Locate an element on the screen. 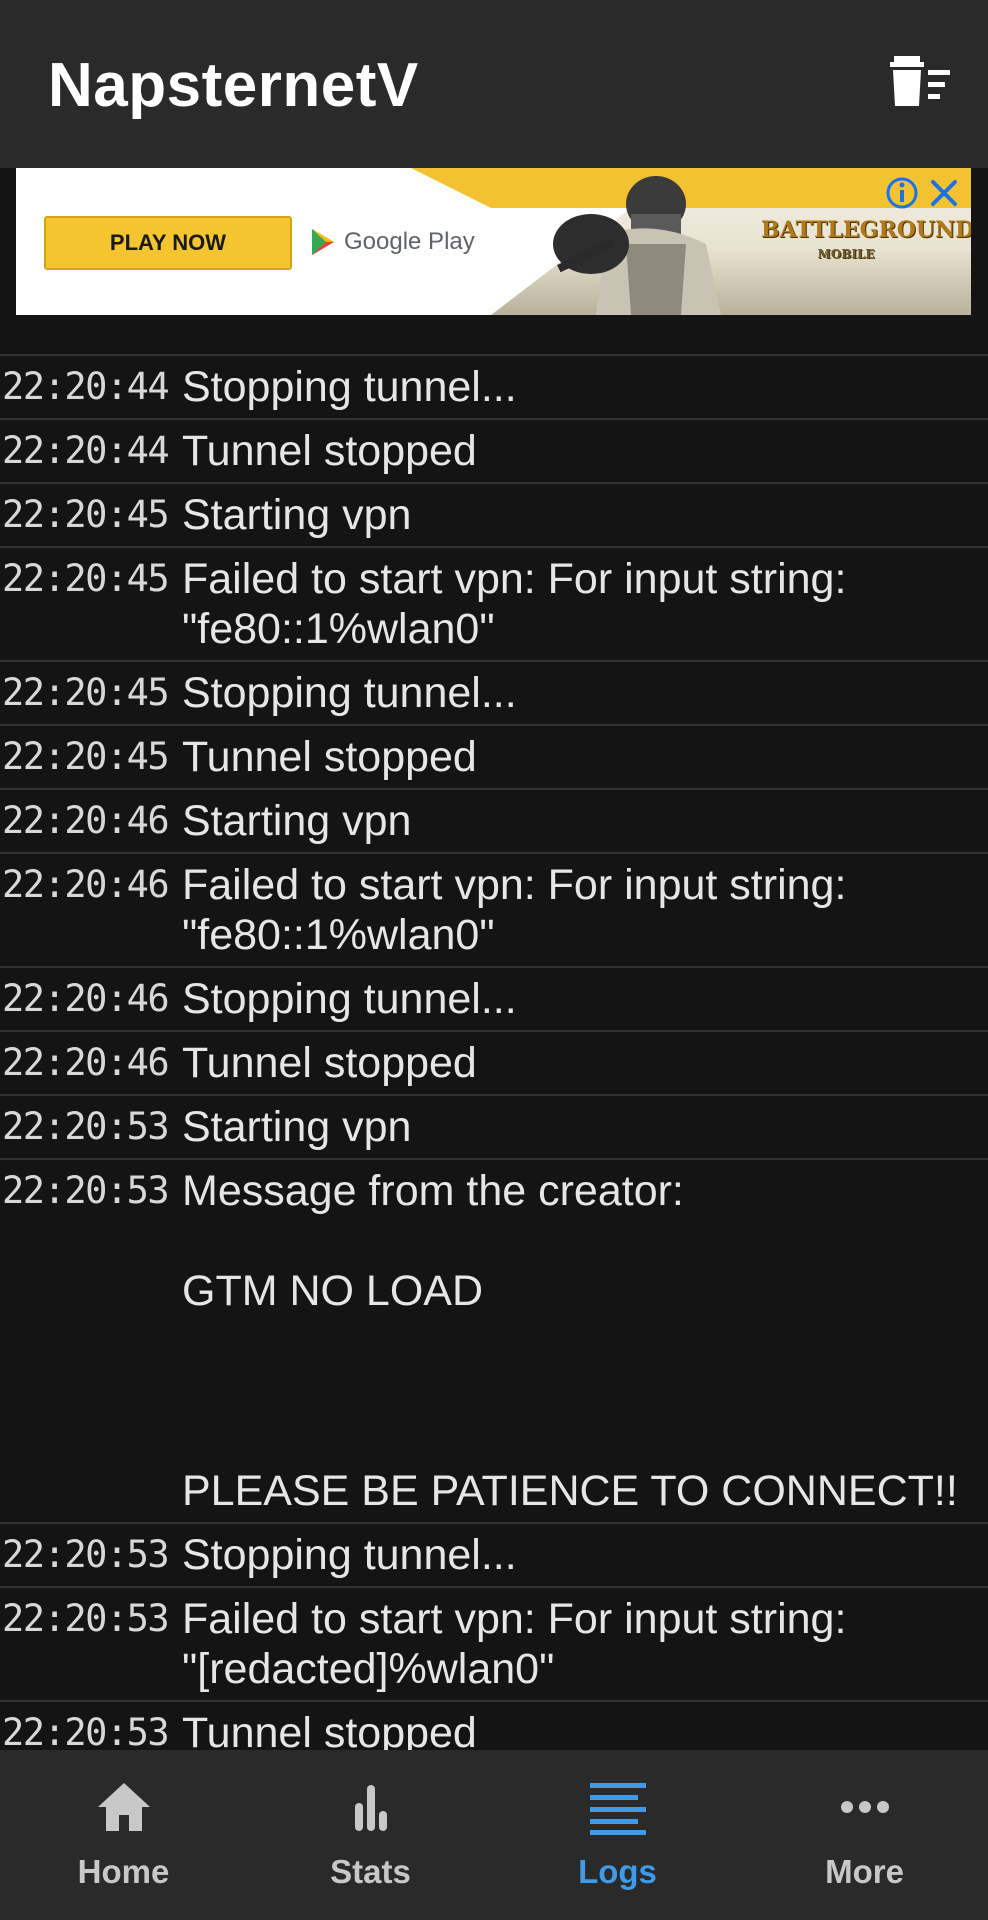 This screenshot has height=1920, width=988. app-bar: NapsternetV is located at coordinates (494, 84).